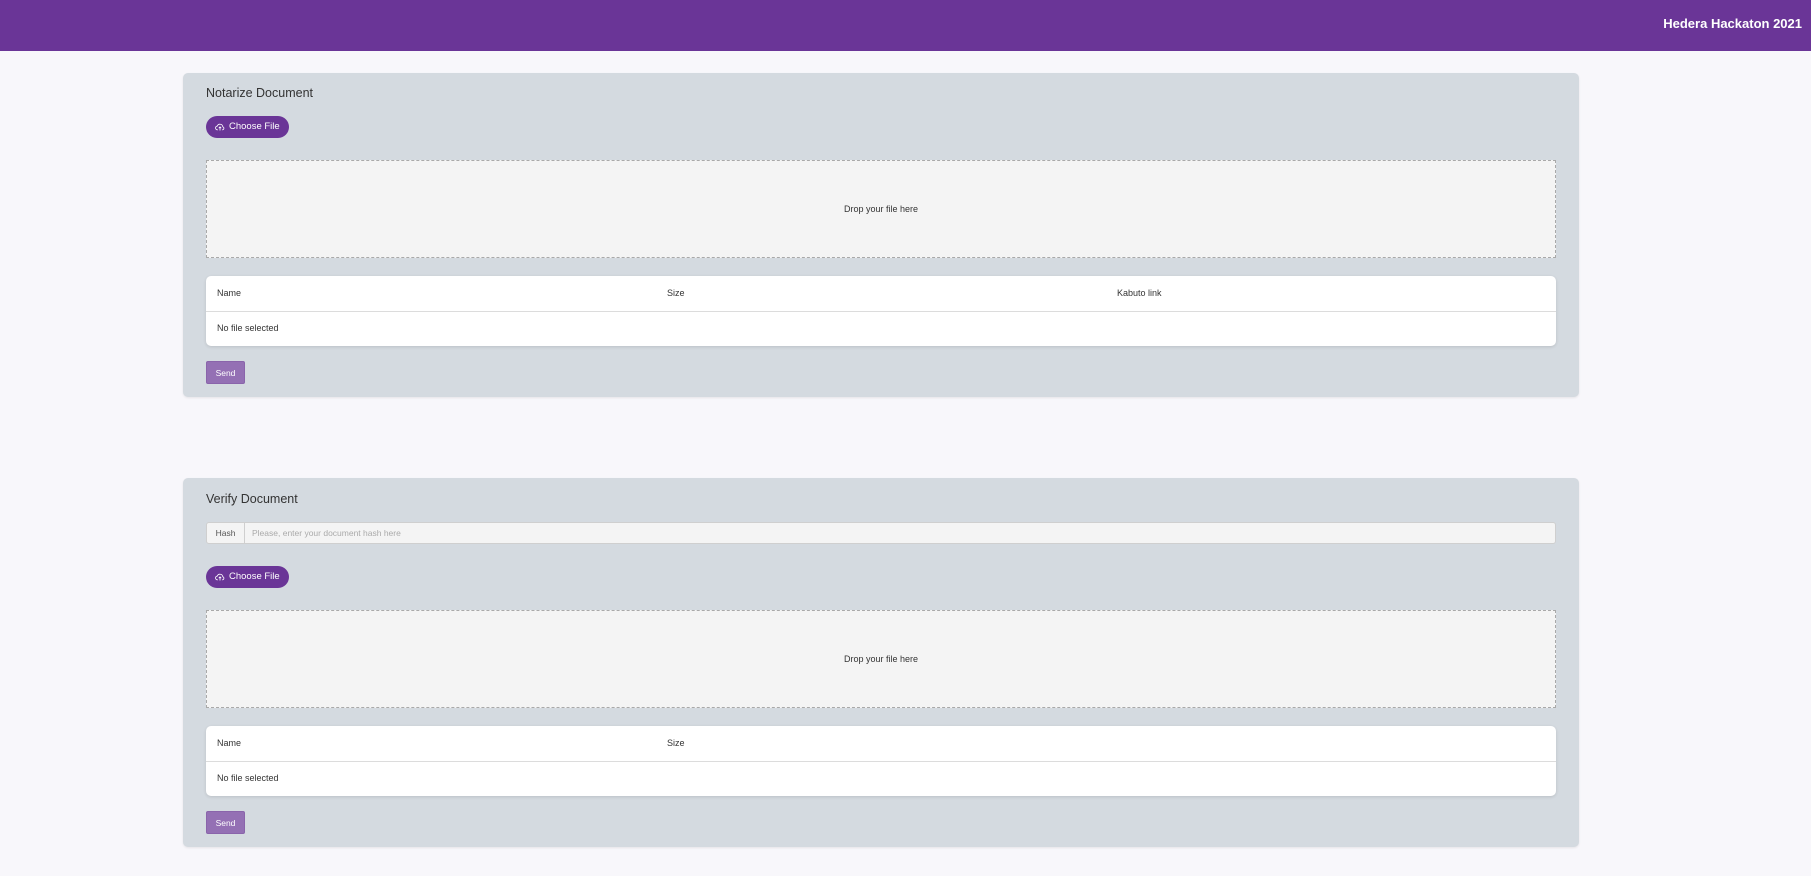  I want to click on verify-table-header: Name Size, so click(881, 744).